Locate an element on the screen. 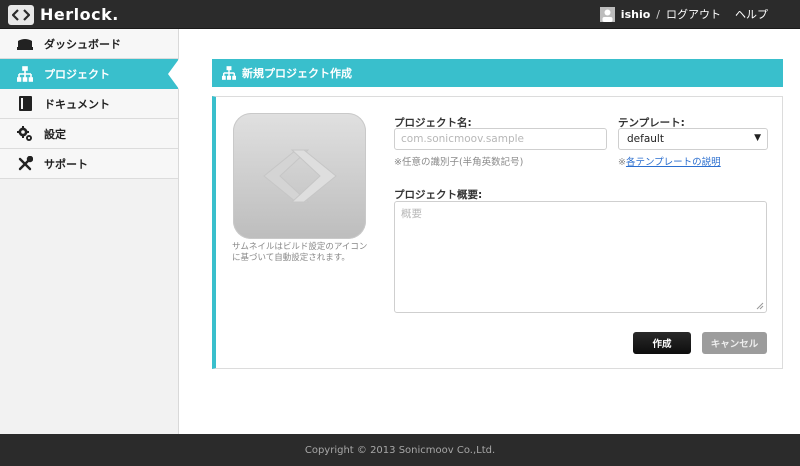  project-name-hint: ※任意の識別子(半角英数記号) is located at coordinates (459, 162).